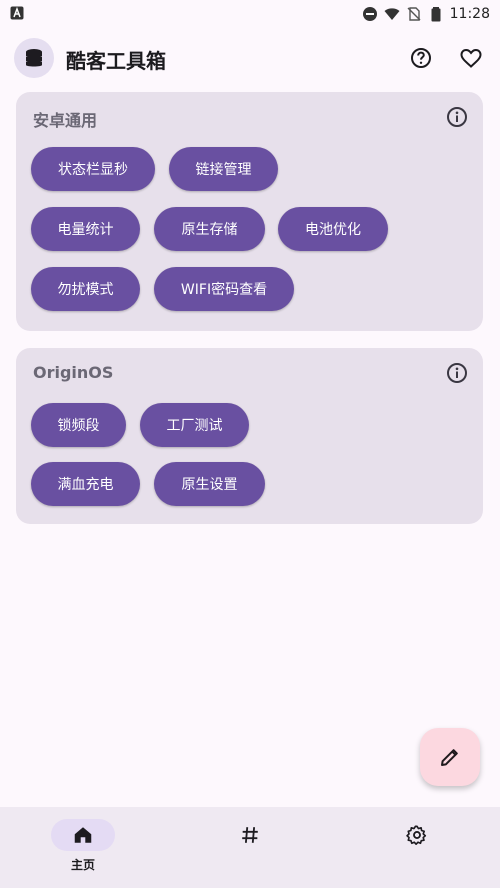 Image resolution: width=500 pixels, height=888 pixels. I want to click on nav-active-indicator, so click(83, 835).